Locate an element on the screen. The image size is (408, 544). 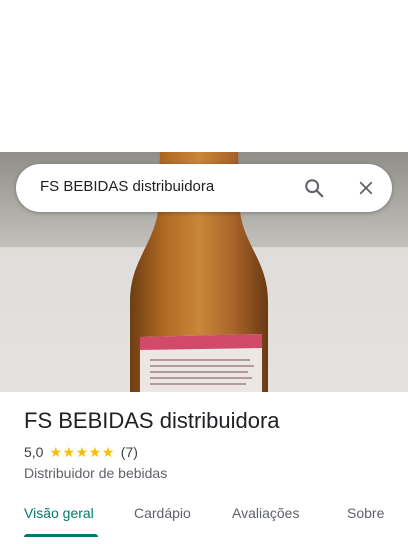
close-icon is located at coordinates (366, 188).